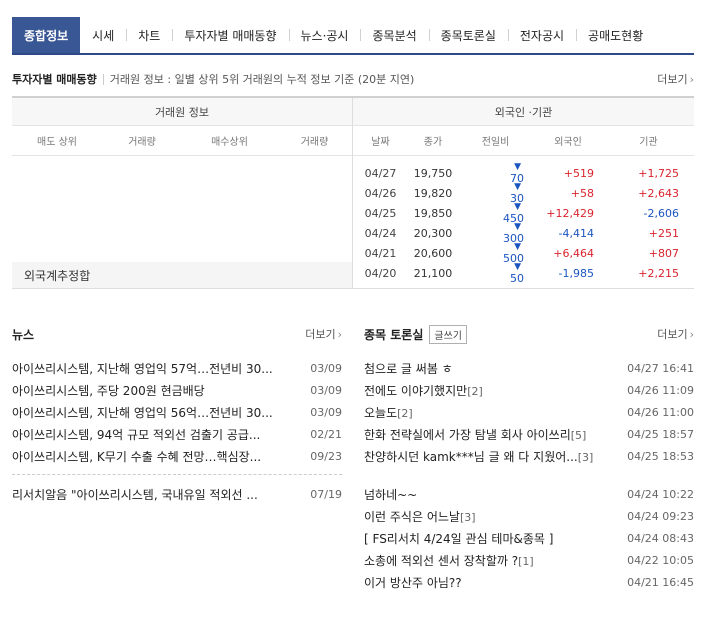  What do you see at coordinates (380, 273) in the screenshot?
I see `row-date: 04/20` at bounding box center [380, 273].